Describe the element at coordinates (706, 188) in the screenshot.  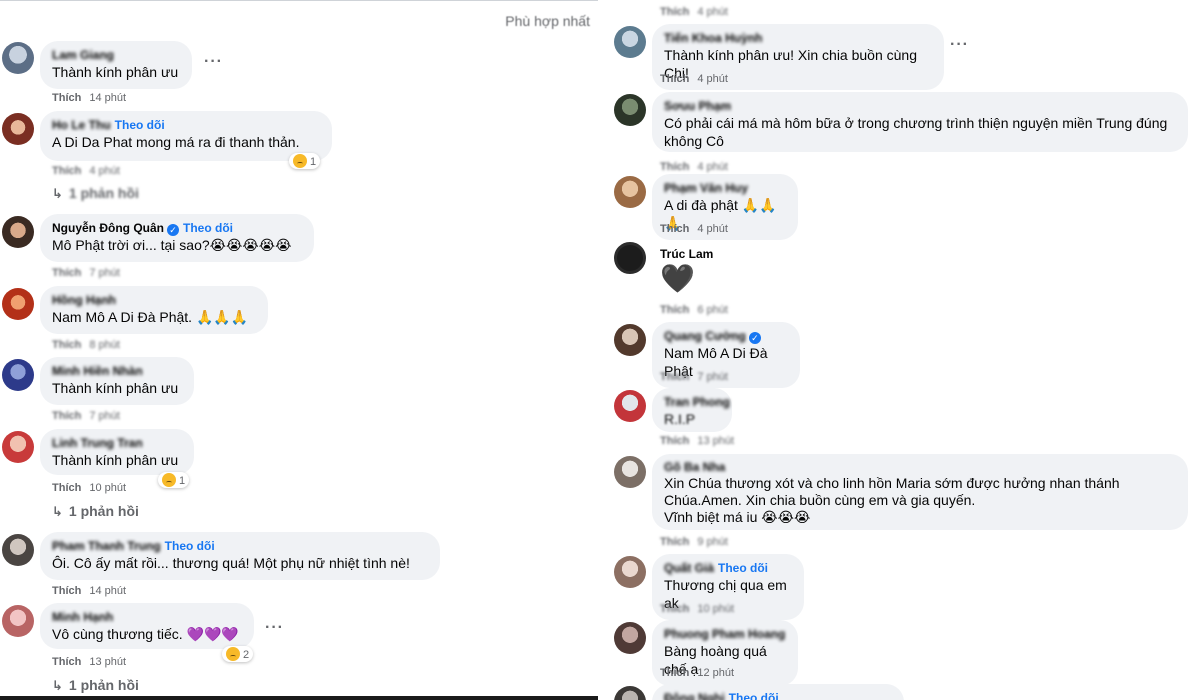
I see `author-name: Phạm Văn Huy` at that location.